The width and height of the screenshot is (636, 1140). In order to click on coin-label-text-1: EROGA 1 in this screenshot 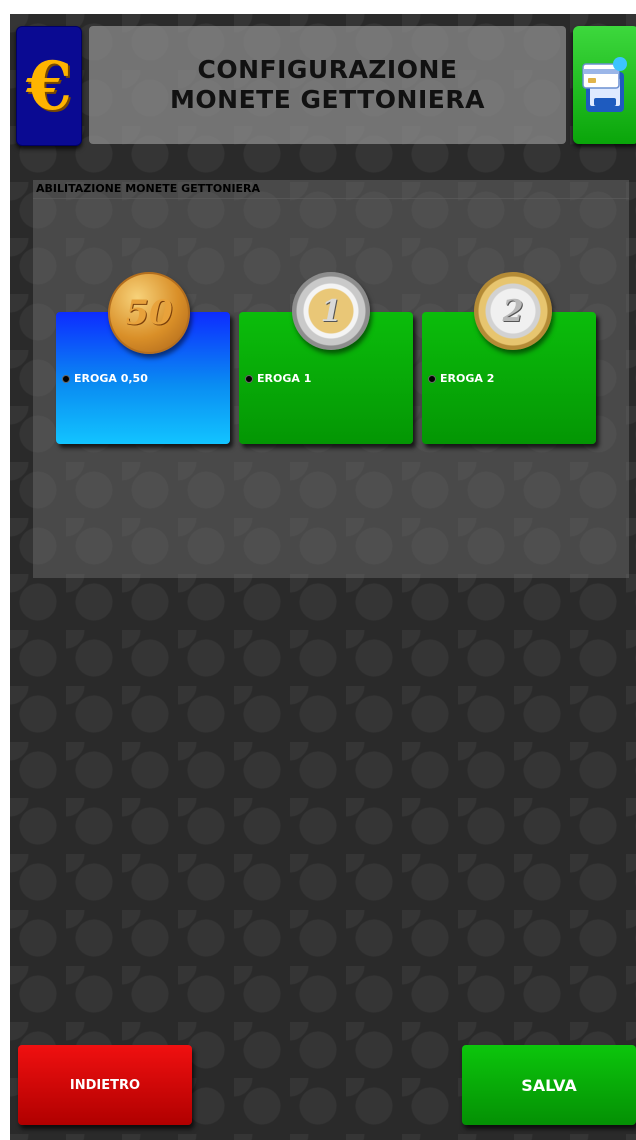, I will do `click(284, 378)`.